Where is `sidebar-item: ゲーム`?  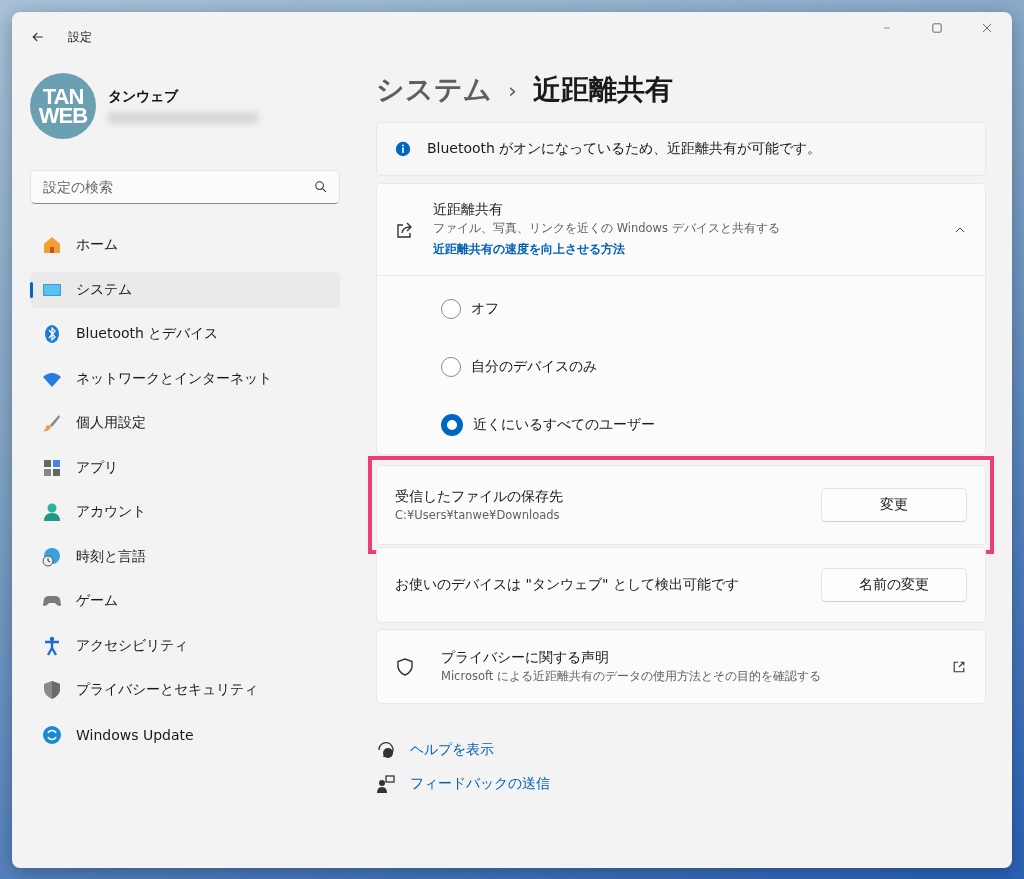 sidebar-item: ゲーム is located at coordinates (185, 601).